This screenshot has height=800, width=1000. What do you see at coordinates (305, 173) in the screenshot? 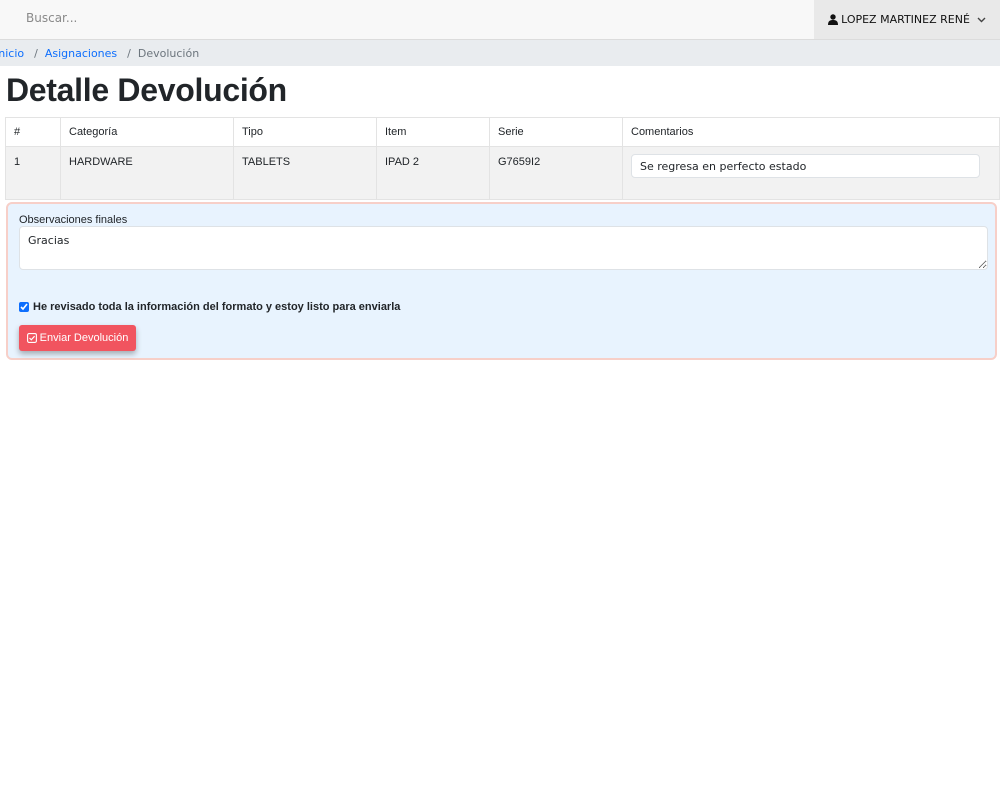
I see `cell-tipo: TABLETS` at bounding box center [305, 173].